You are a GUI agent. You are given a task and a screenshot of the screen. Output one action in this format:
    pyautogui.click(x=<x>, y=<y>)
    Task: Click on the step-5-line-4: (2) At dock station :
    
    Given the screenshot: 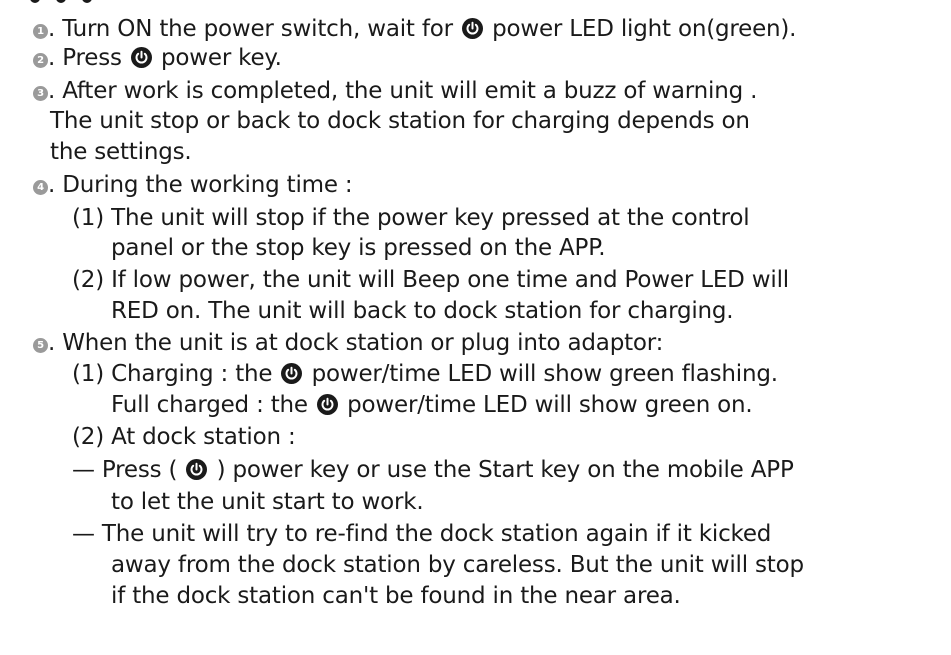 What is the action you would take?
    pyautogui.click(x=184, y=437)
    